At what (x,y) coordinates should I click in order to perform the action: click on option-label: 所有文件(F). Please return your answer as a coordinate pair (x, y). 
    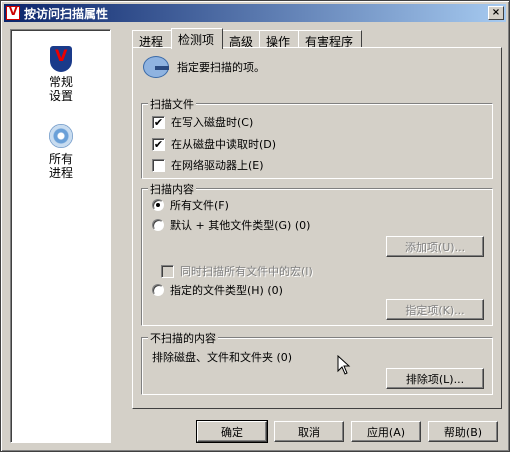
    Looking at the image, I should click on (199, 205).